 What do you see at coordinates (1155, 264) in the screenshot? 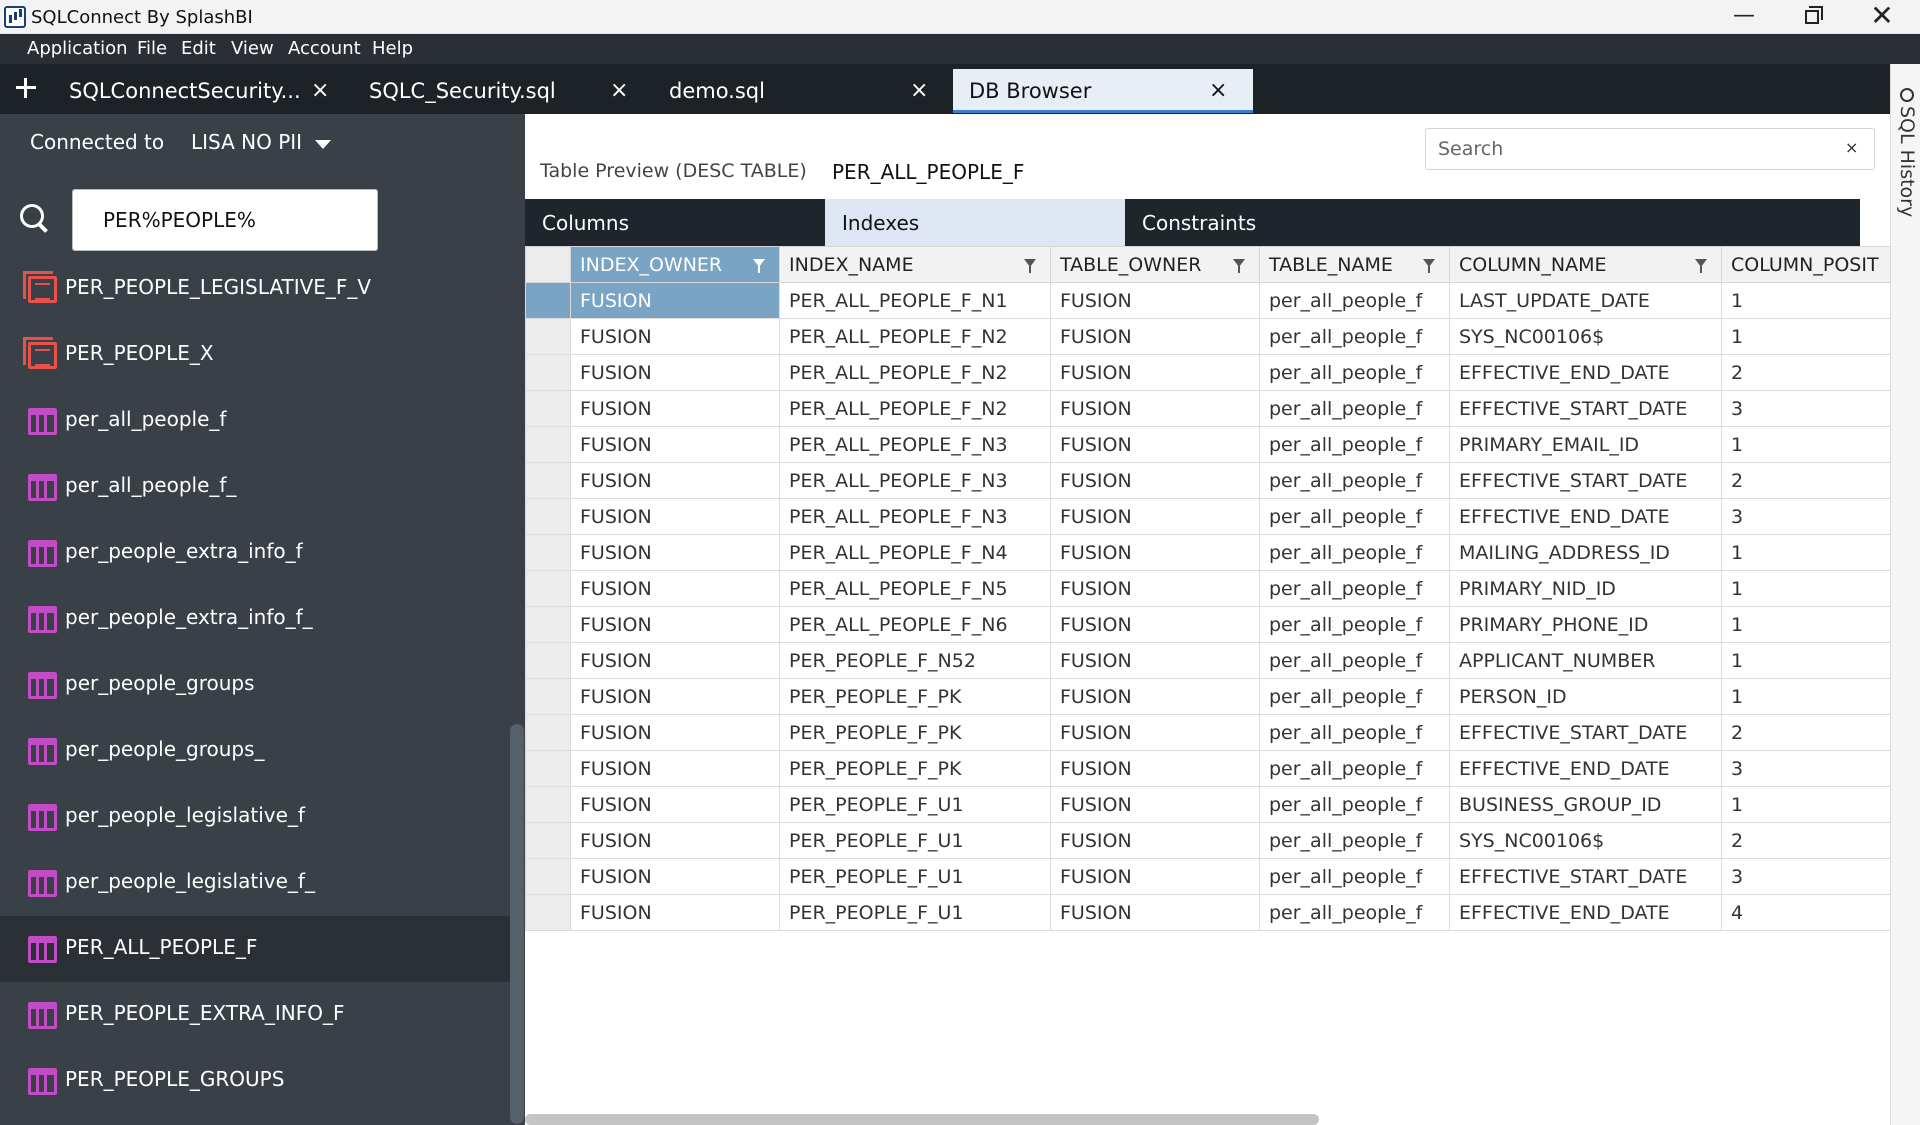
I see `column-header: TABLE_OWNER` at bounding box center [1155, 264].